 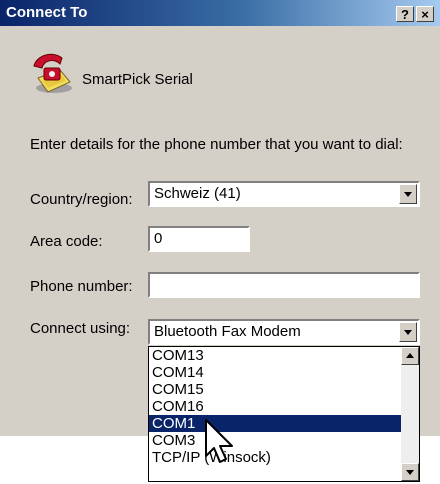 I want to click on list-item: COM15, so click(x=275, y=389).